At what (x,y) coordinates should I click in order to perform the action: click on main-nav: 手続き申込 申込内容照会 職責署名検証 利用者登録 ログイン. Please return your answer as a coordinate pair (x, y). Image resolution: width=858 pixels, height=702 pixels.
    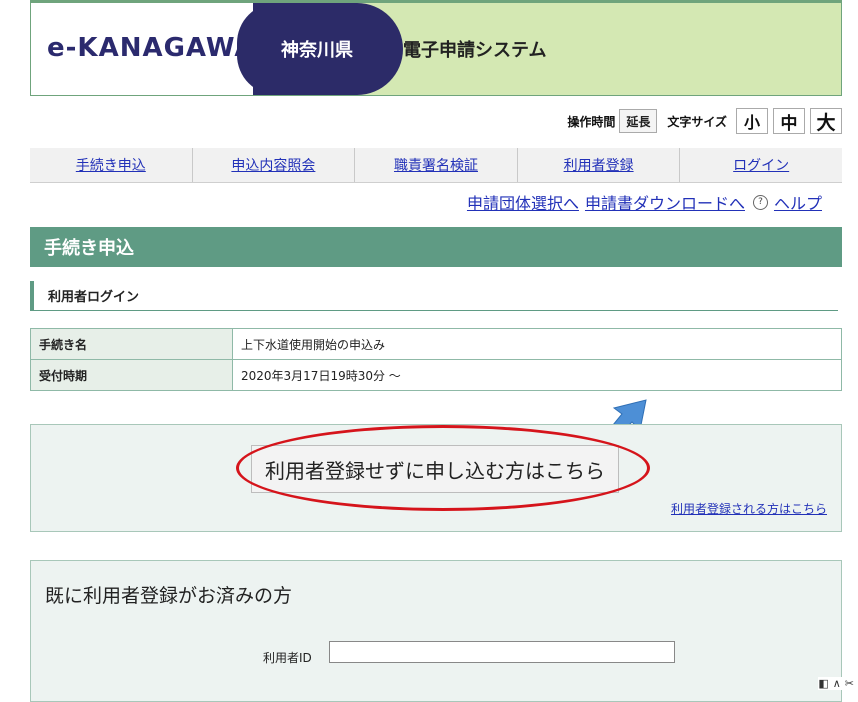
    Looking at the image, I should click on (436, 165).